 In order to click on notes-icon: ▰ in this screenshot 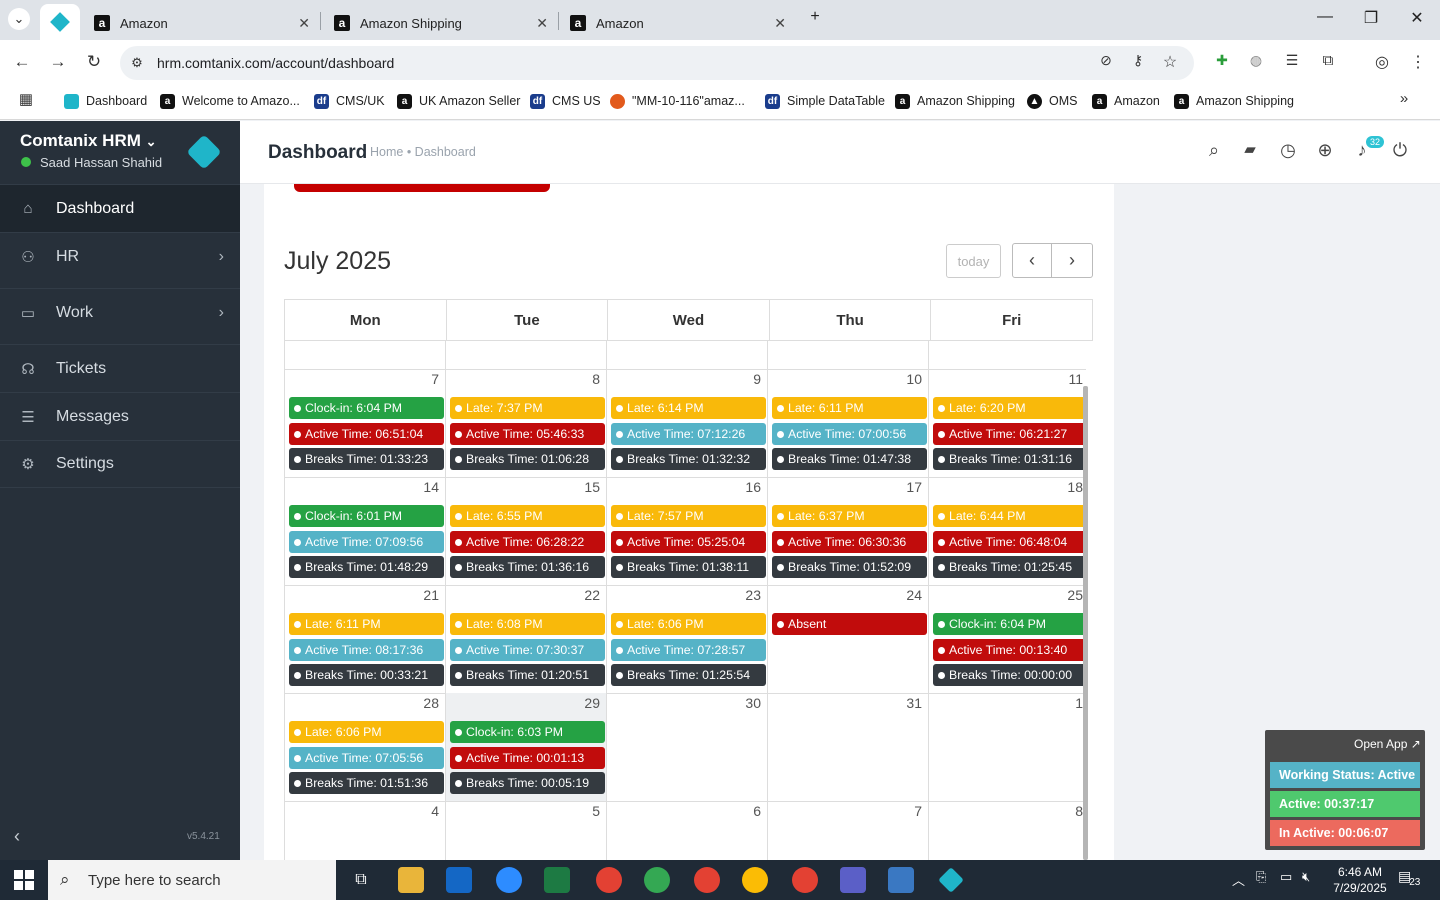, I will do `click(1250, 149)`.